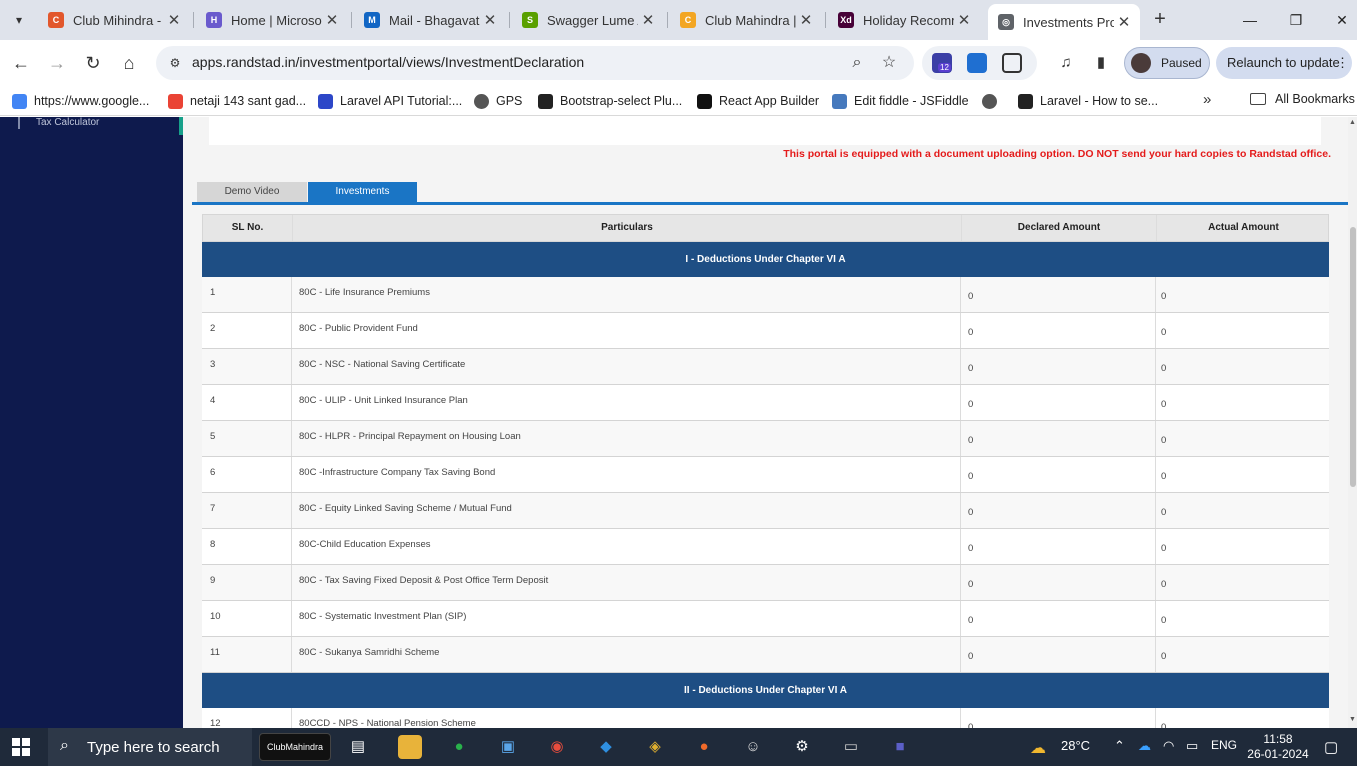 The height and width of the screenshot is (766, 1357). Describe the element at coordinates (295, 747) in the screenshot. I see `taskbar-clubmahindra-app: ClubMahindra` at that location.